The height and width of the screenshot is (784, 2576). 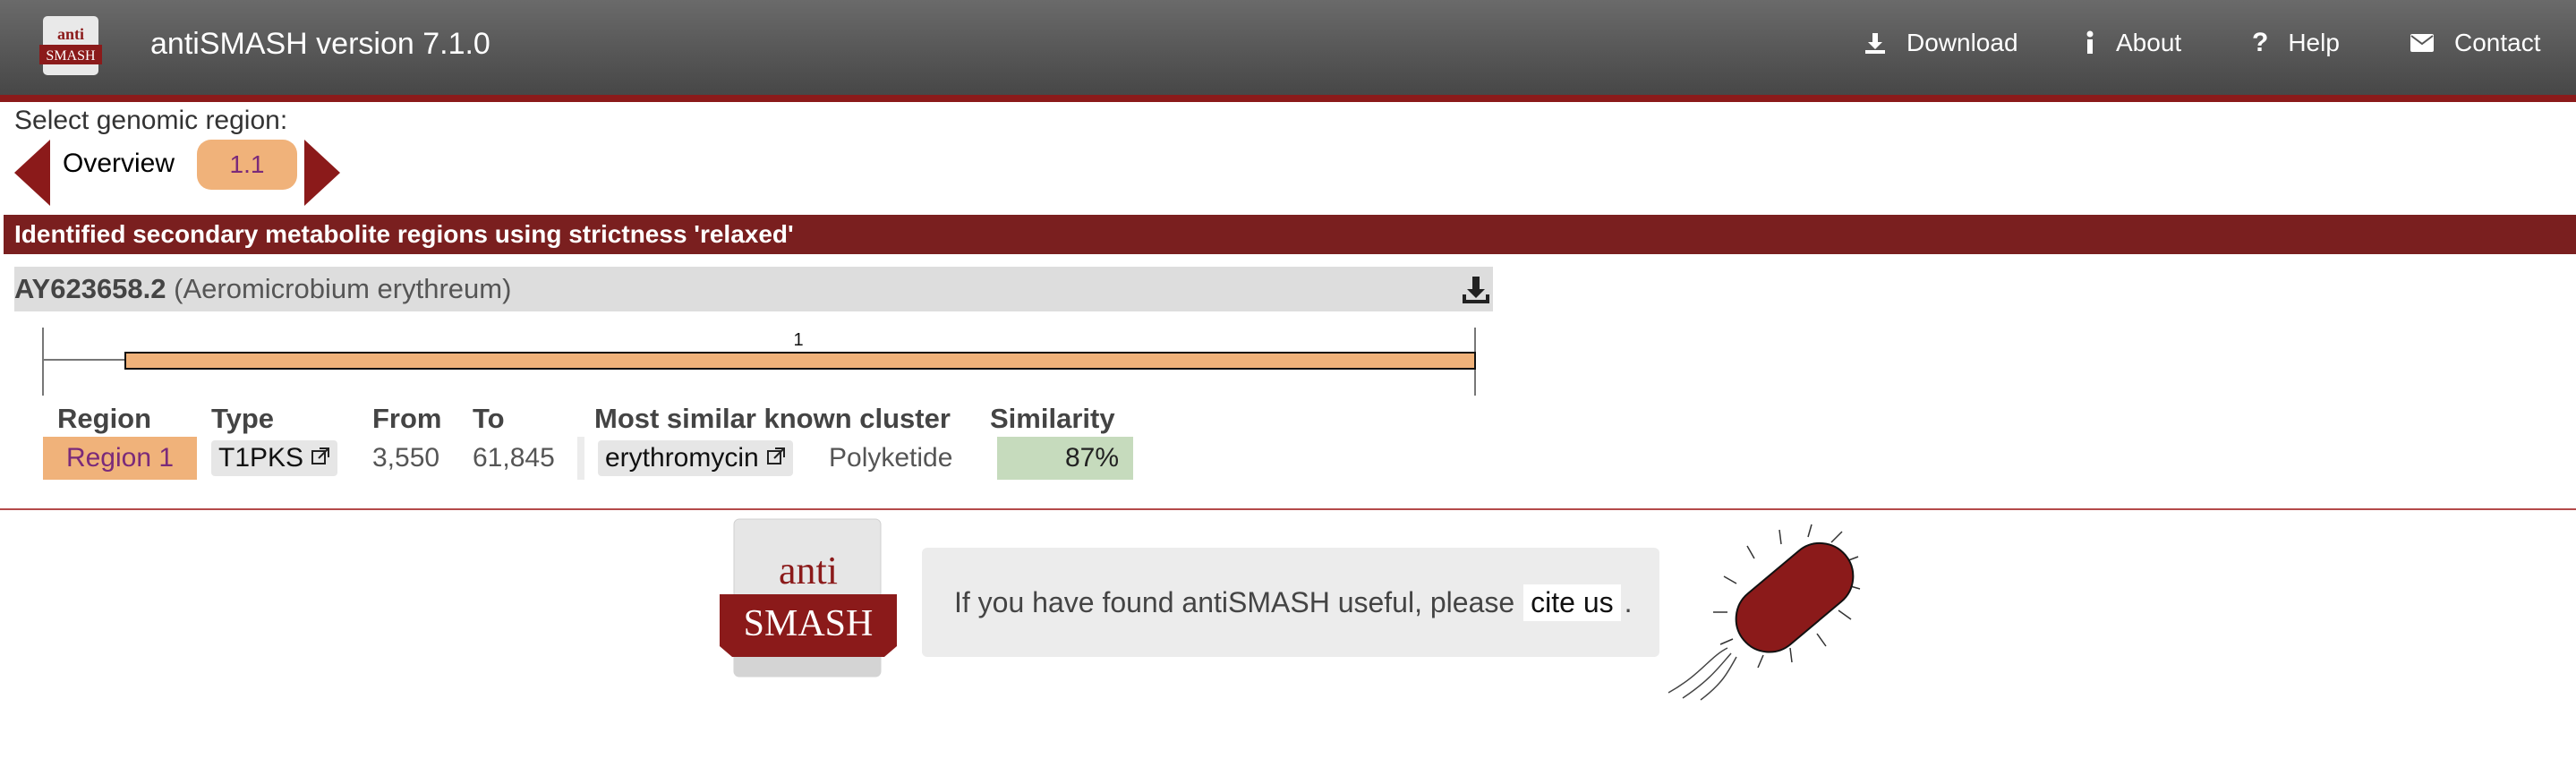 What do you see at coordinates (514, 458) in the screenshot?
I see `region-to: 61,845` at bounding box center [514, 458].